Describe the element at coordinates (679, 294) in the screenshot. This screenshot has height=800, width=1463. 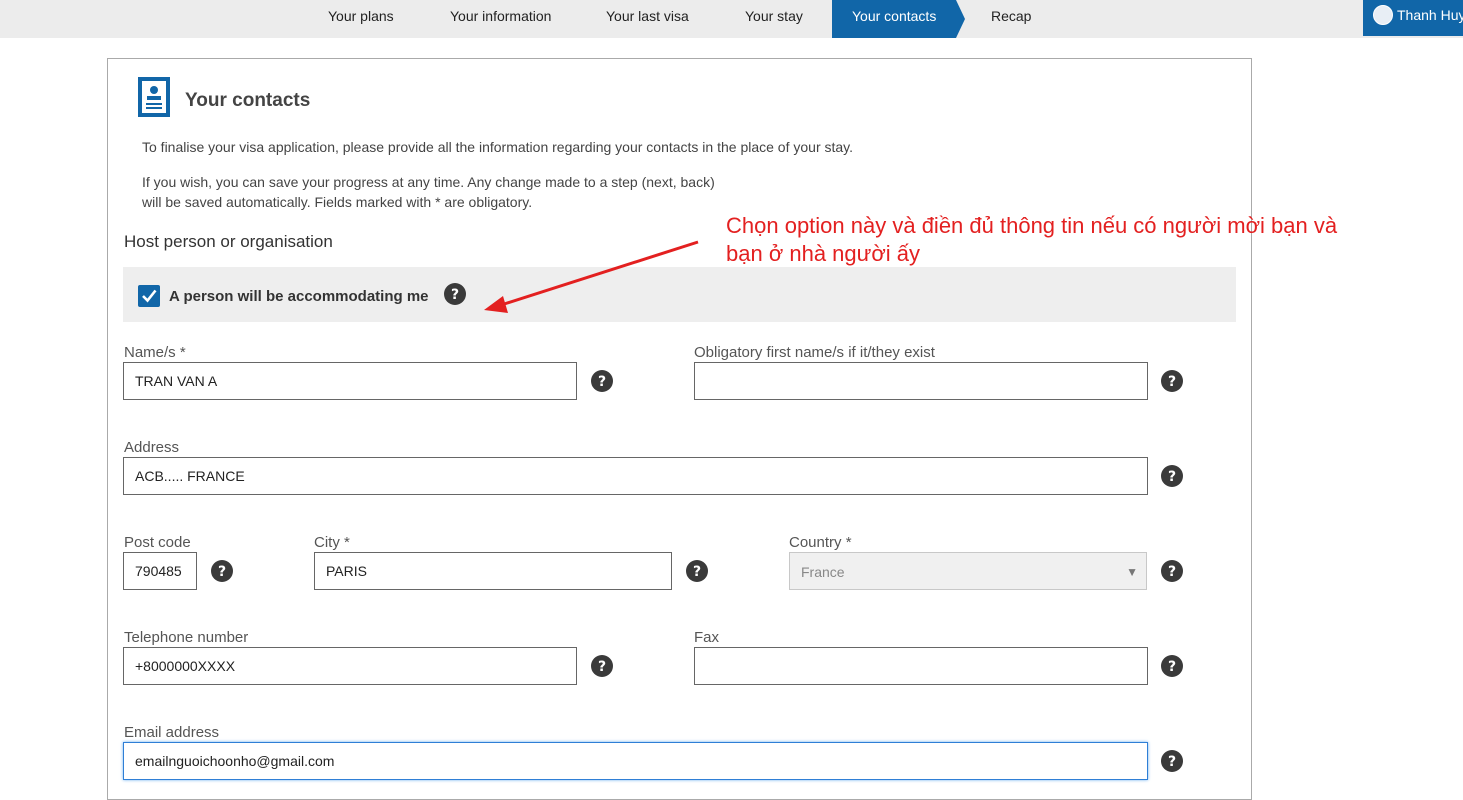
I see `accommodation-option: A person will be accommodating me ?` at that location.